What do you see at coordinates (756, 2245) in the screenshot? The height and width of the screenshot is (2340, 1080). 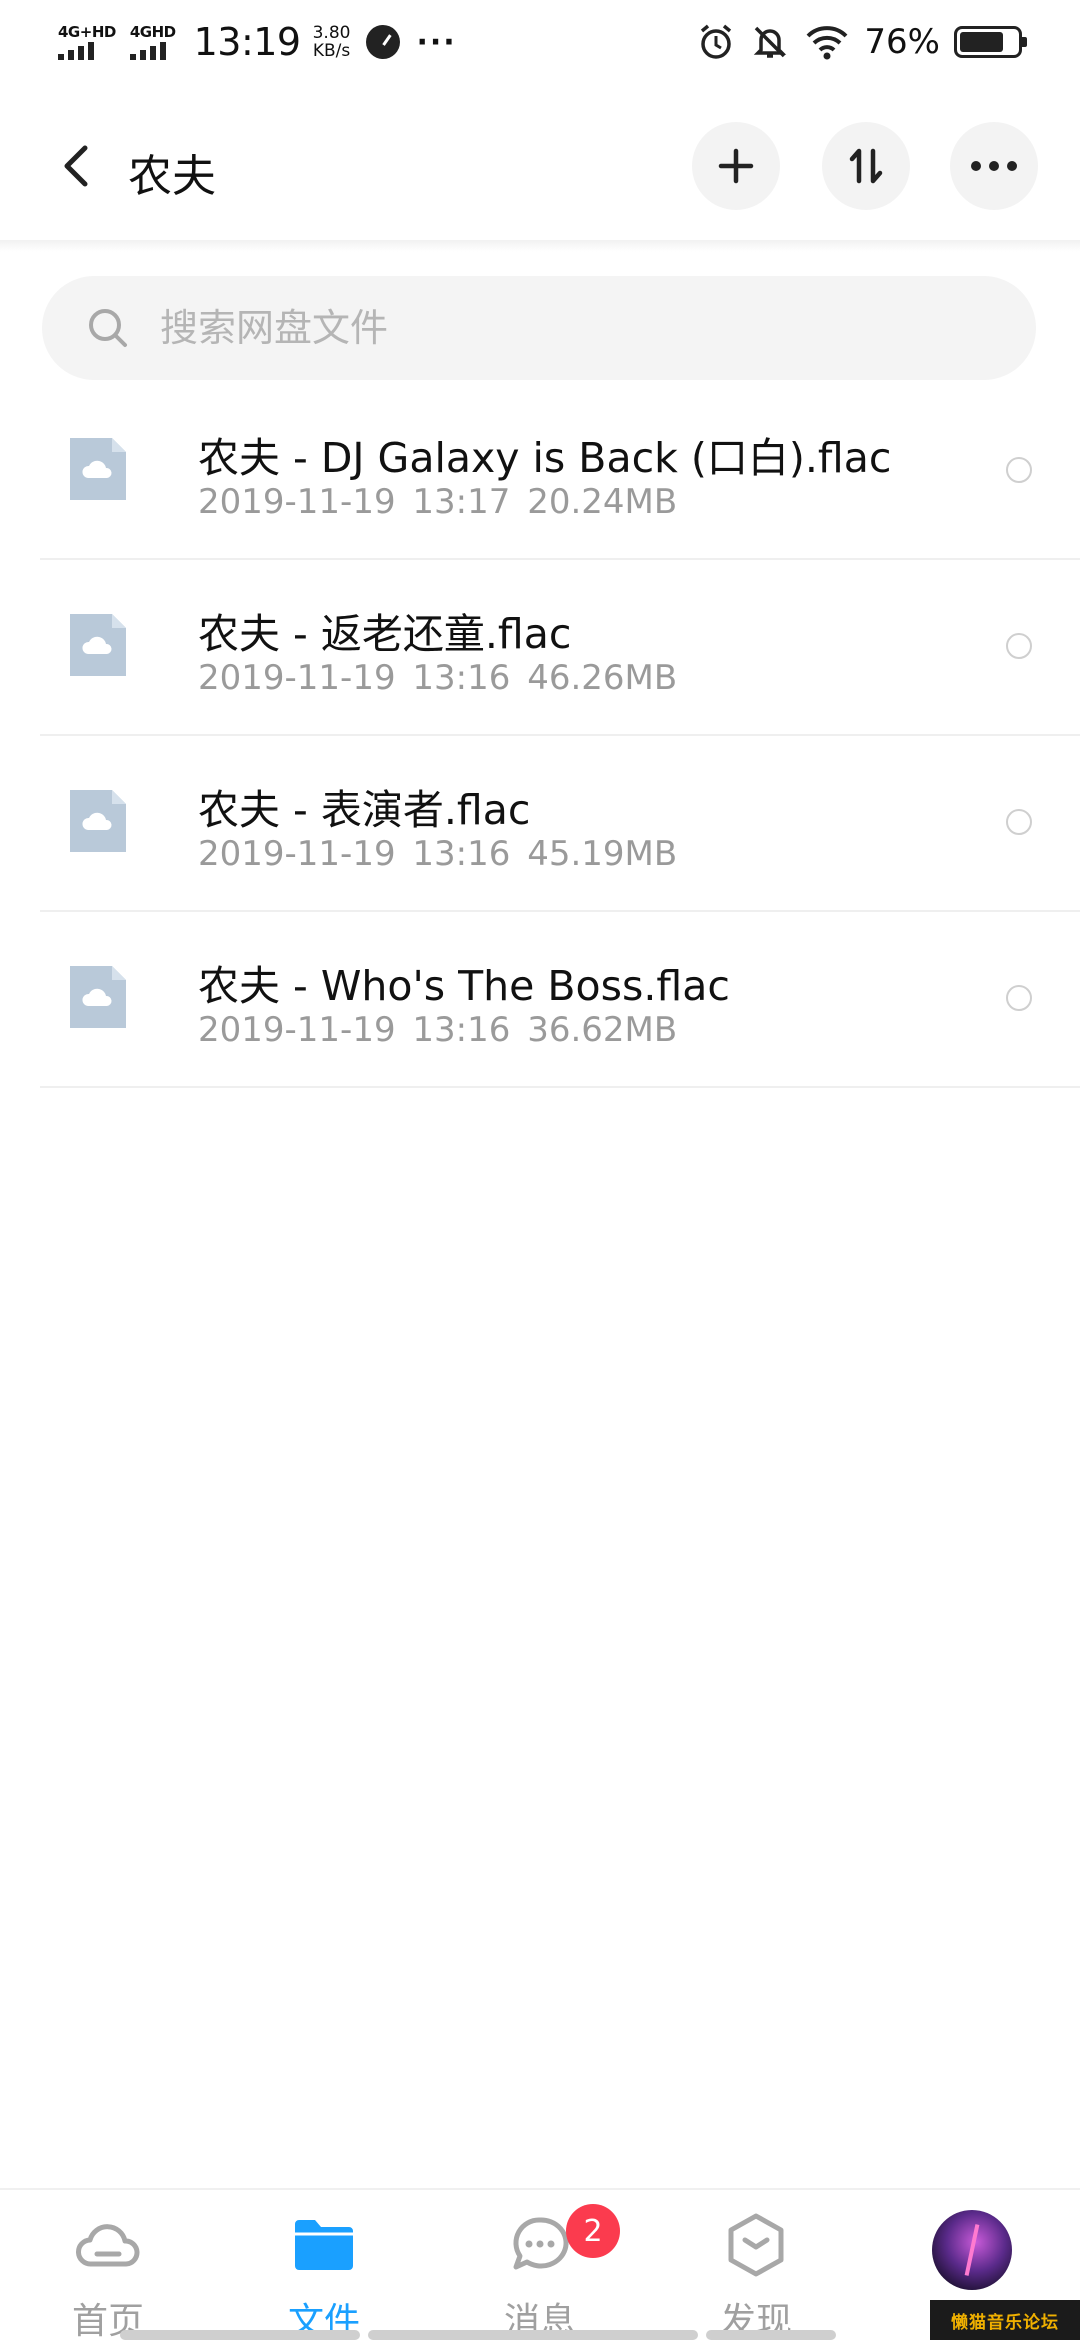 I see `discover-cube-icon` at bounding box center [756, 2245].